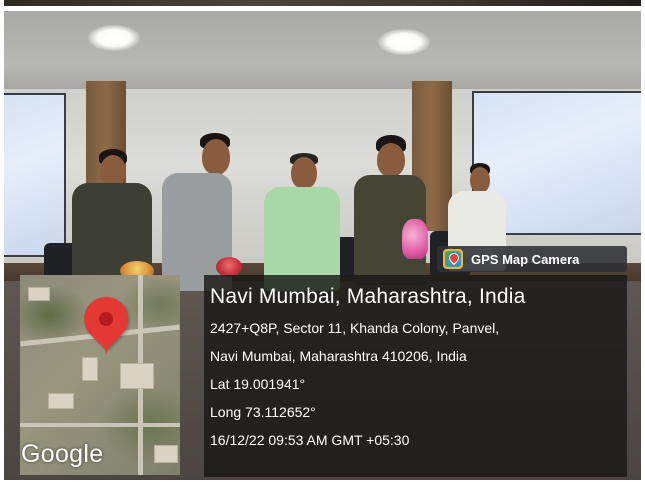  I want to click on location-title: Navi Mumbai, Maharashtra, India, so click(368, 296).